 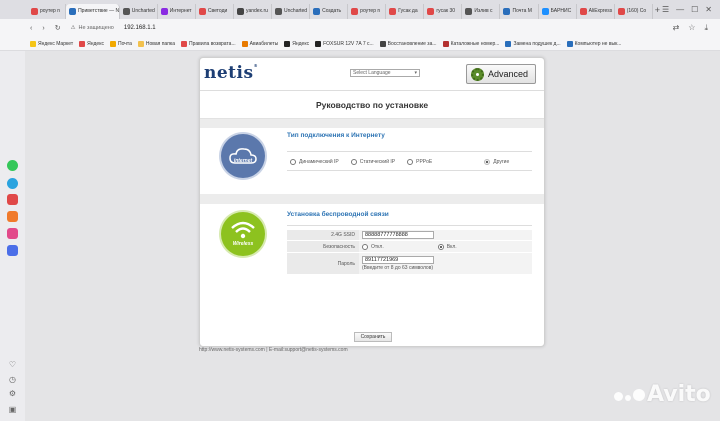 I want to click on app-icon-orange, so click(x=12, y=216).